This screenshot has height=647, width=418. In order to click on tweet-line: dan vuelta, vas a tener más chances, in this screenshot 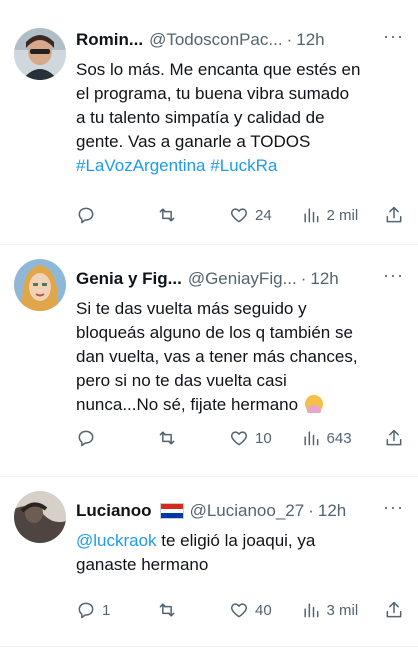, I will do `click(217, 356)`.